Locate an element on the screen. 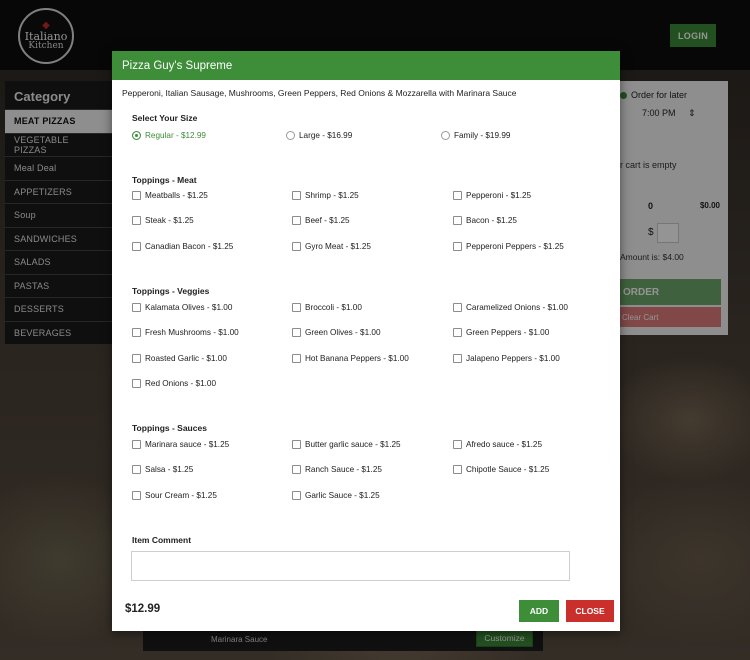 This screenshot has height=660, width=750. topping-label: Chipotle Sauce - $1.25 is located at coordinates (508, 470).